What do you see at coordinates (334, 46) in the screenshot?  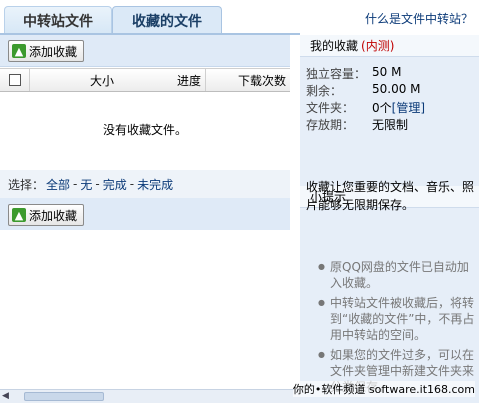 I see `my-favorites-title: 我的收藏` at bounding box center [334, 46].